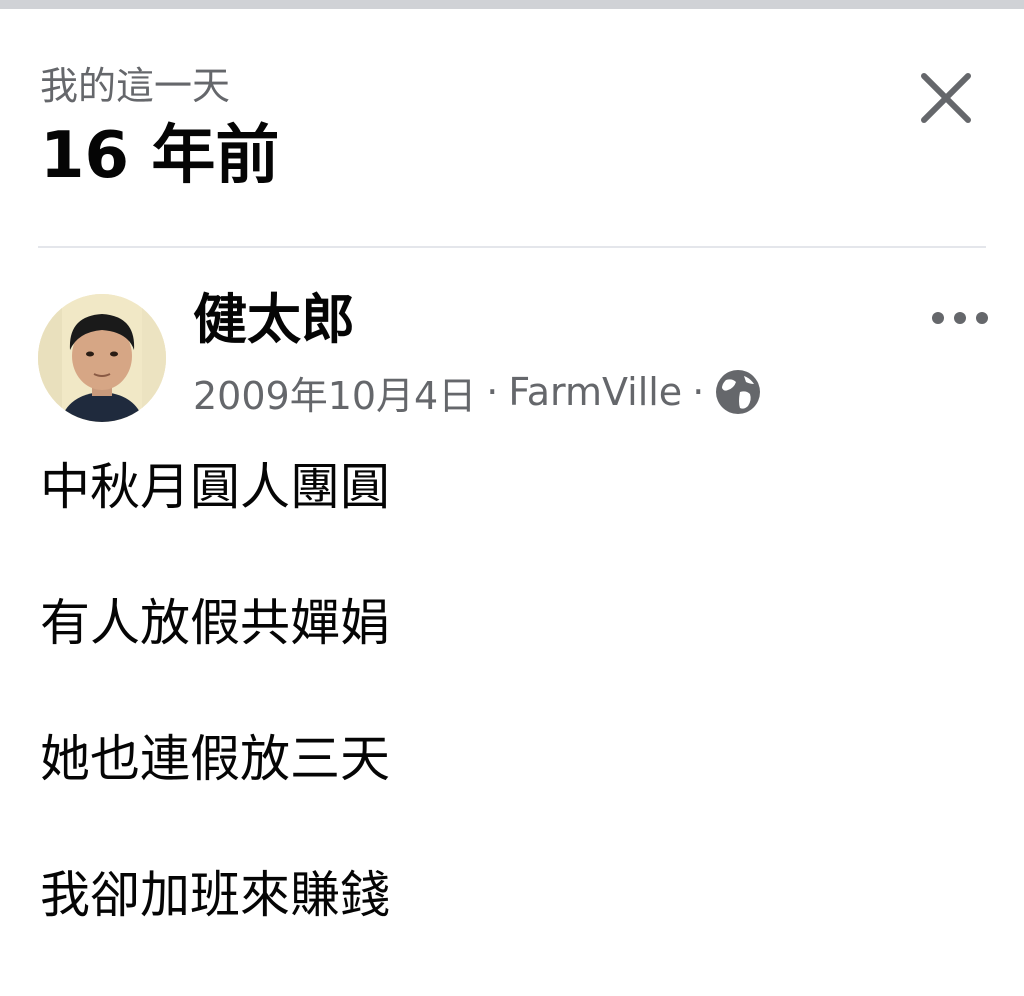 Image resolution: width=1024 pixels, height=996 pixels. Describe the element at coordinates (595, 392) in the screenshot. I see `post-app: FarmVille` at that location.